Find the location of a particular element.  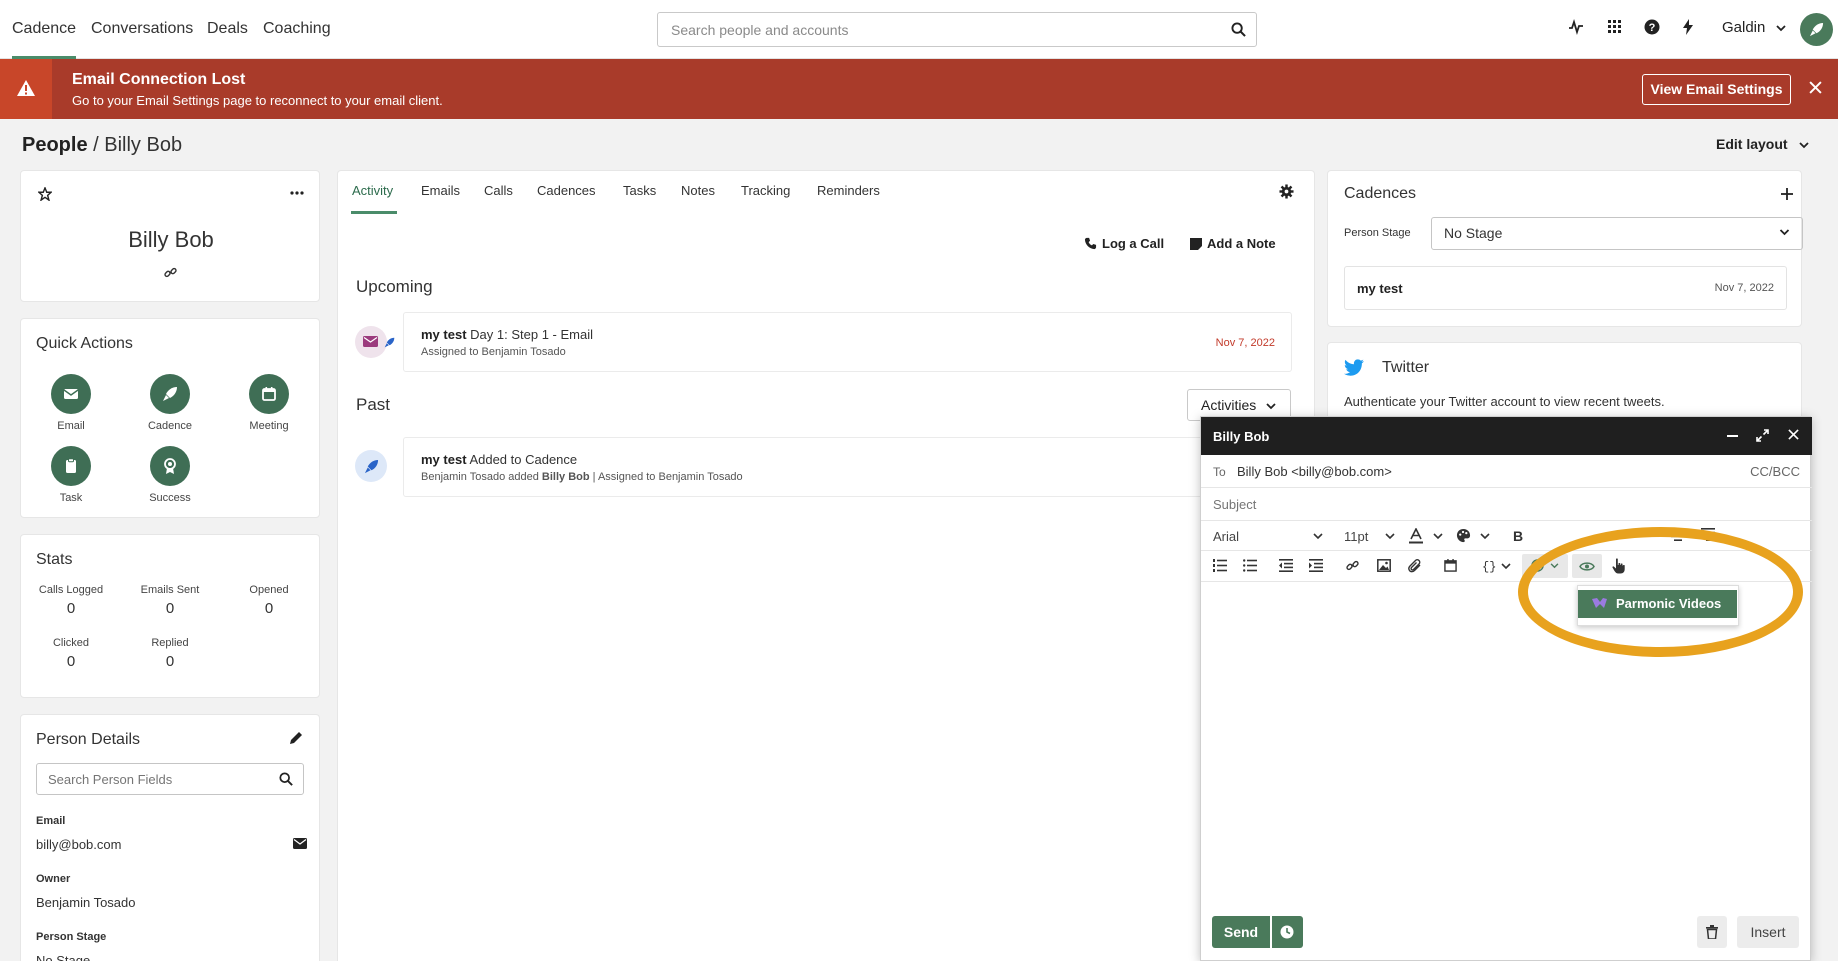

breadcrumb-section: People is located at coordinates (55, 145).